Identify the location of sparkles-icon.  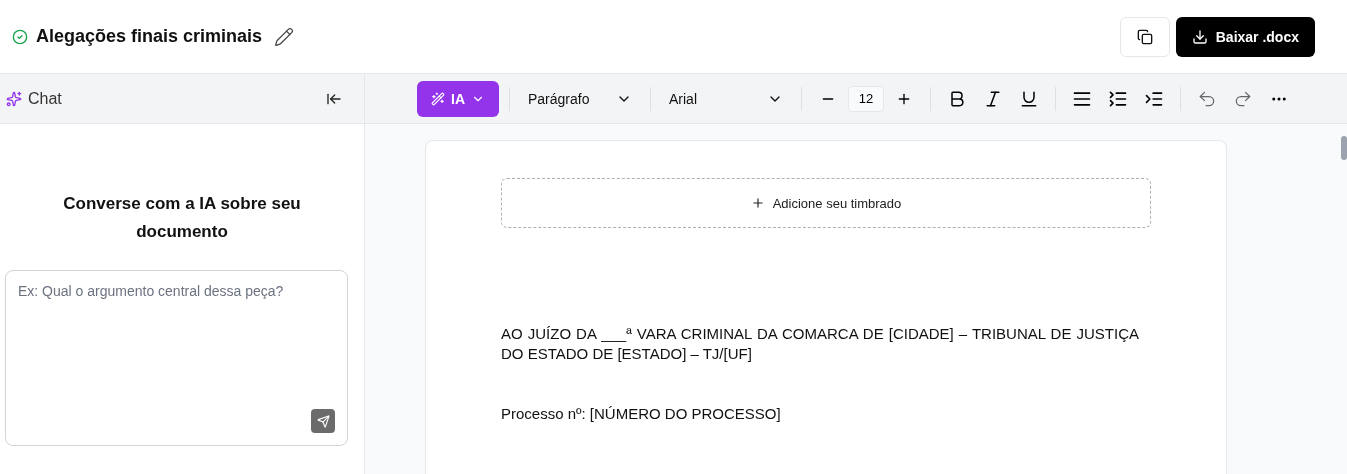
(14, 98).